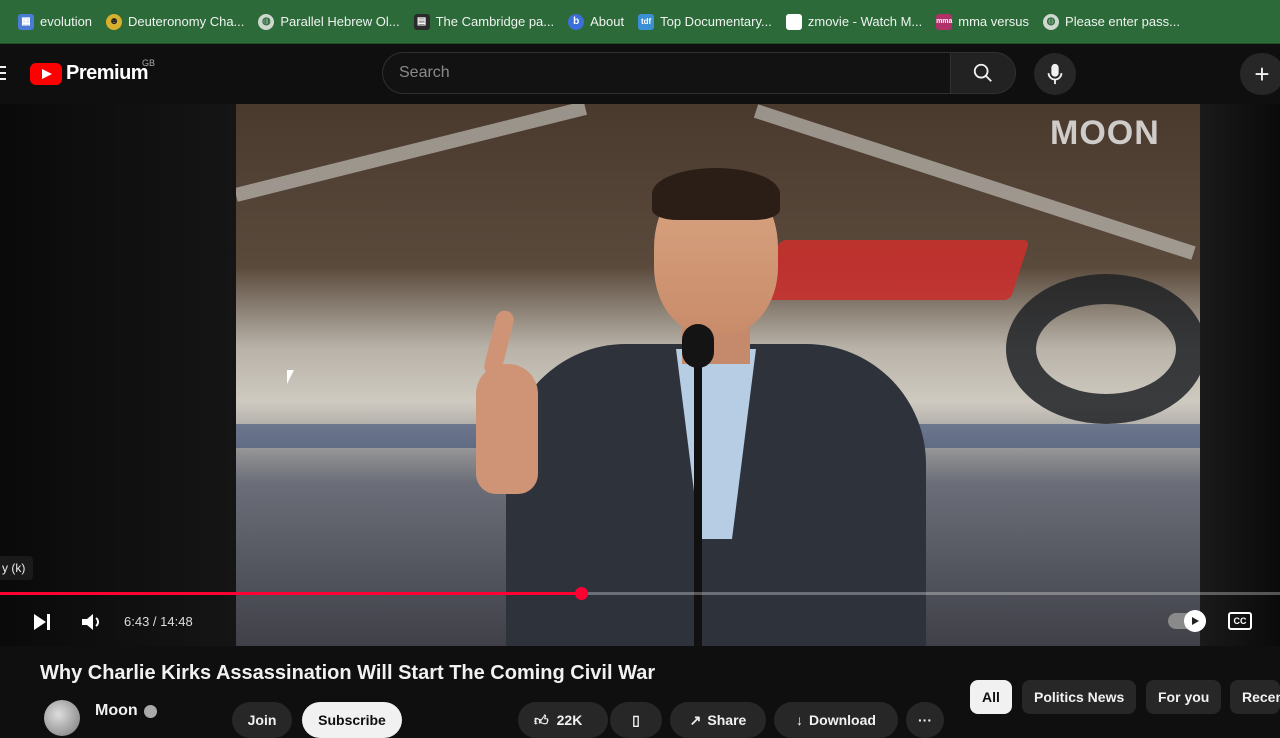 The image size is (1280, 738). I want to click on bookmark-about: b About, so click(599, 22).